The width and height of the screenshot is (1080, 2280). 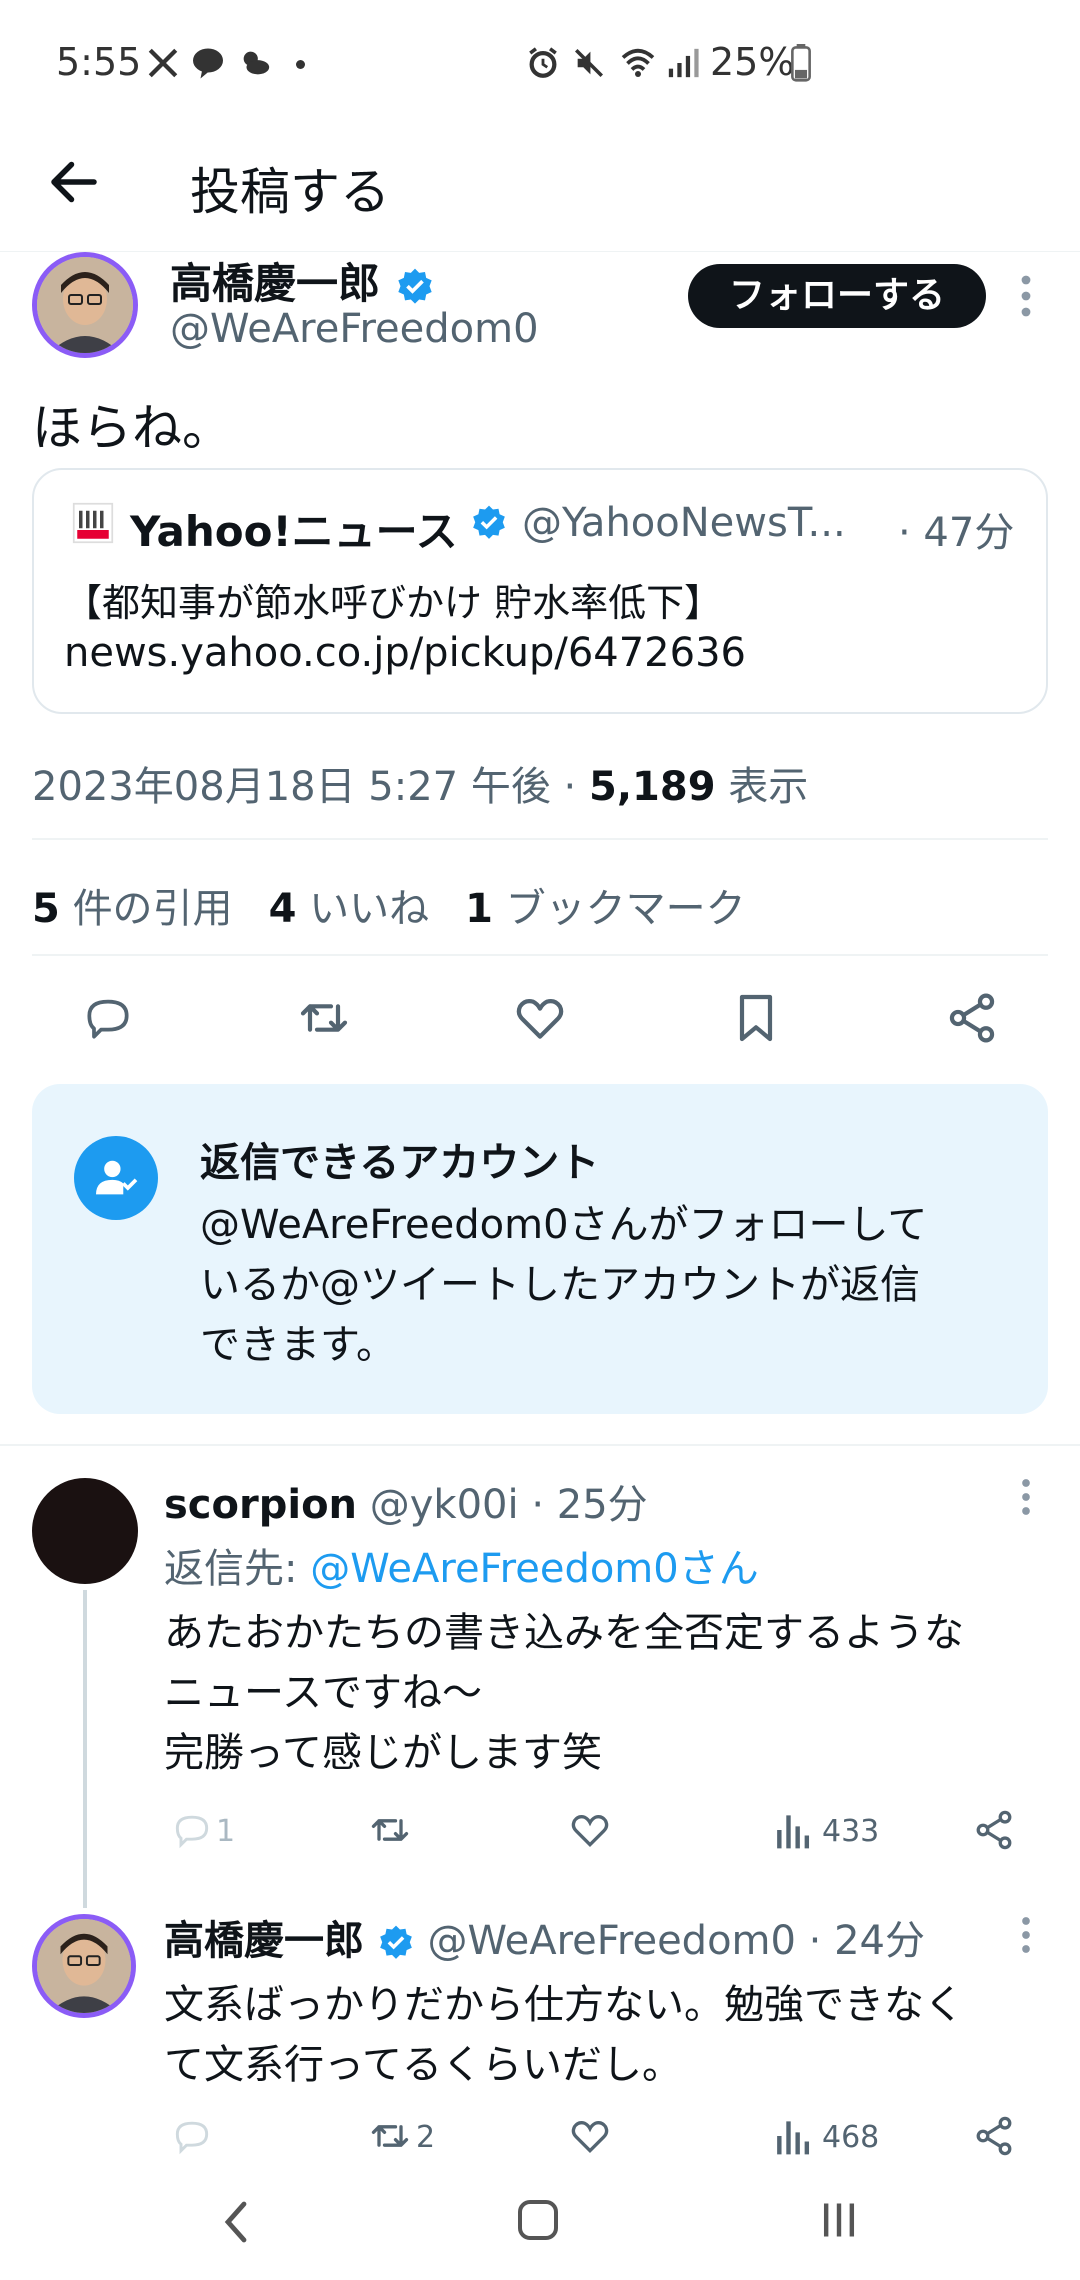 I want to click on reply-text-line1: 文系ばっかりだから仕方ない。勉強できなく, so click(x=564, y=2005).